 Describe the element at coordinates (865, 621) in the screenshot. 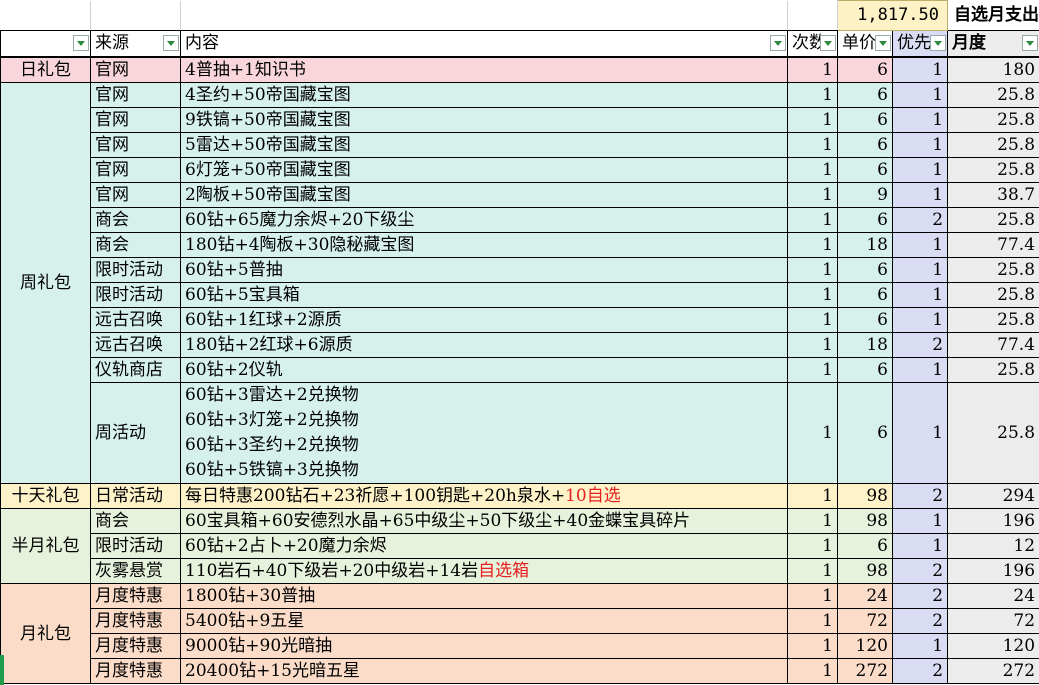

I see `price-cell: 72` at that location.